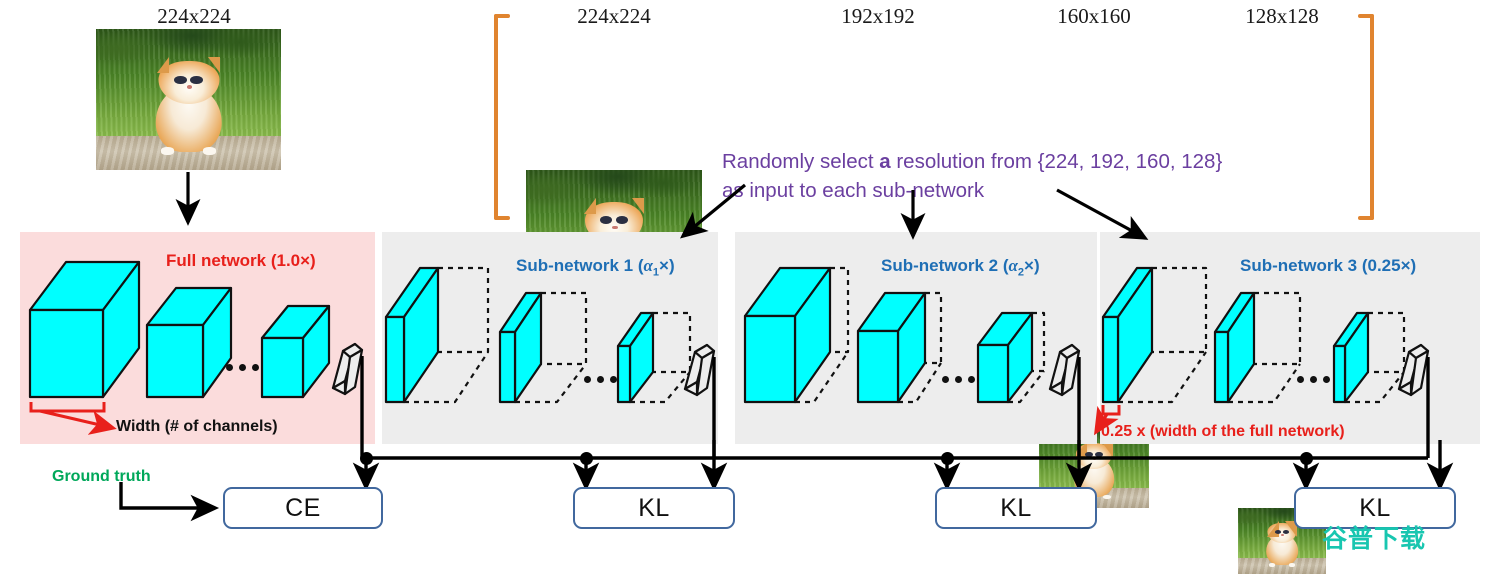  Describe the element at coordinates (303, 508) in the screenshot. I see `loss-box-ce: CE` at that location.